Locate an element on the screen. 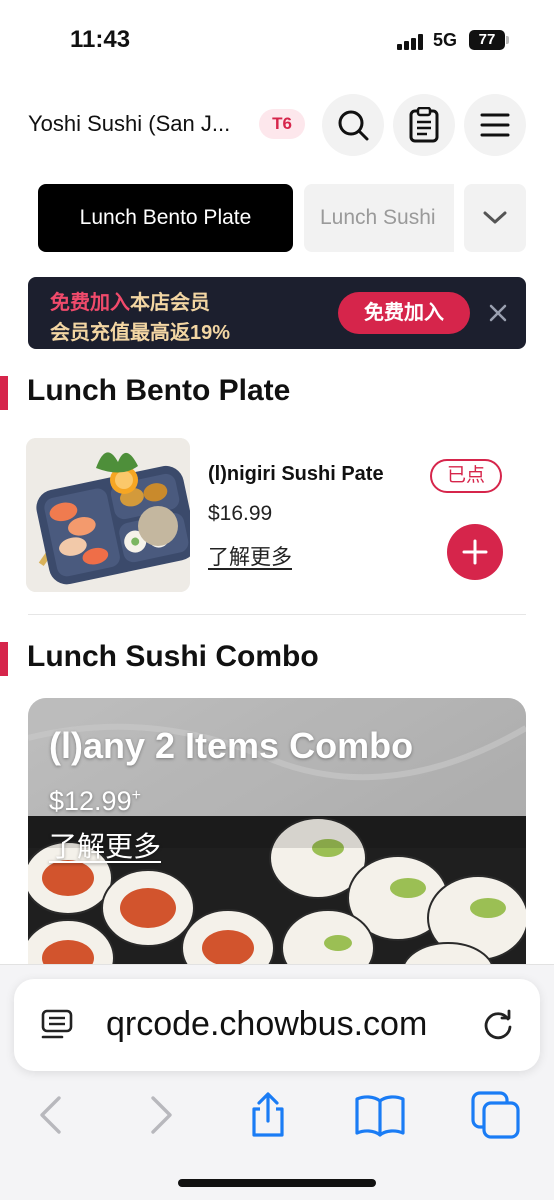 The width and height of the screenshot is (554, 1200). bookmarks-icon is located at coordinates (380, 1116).